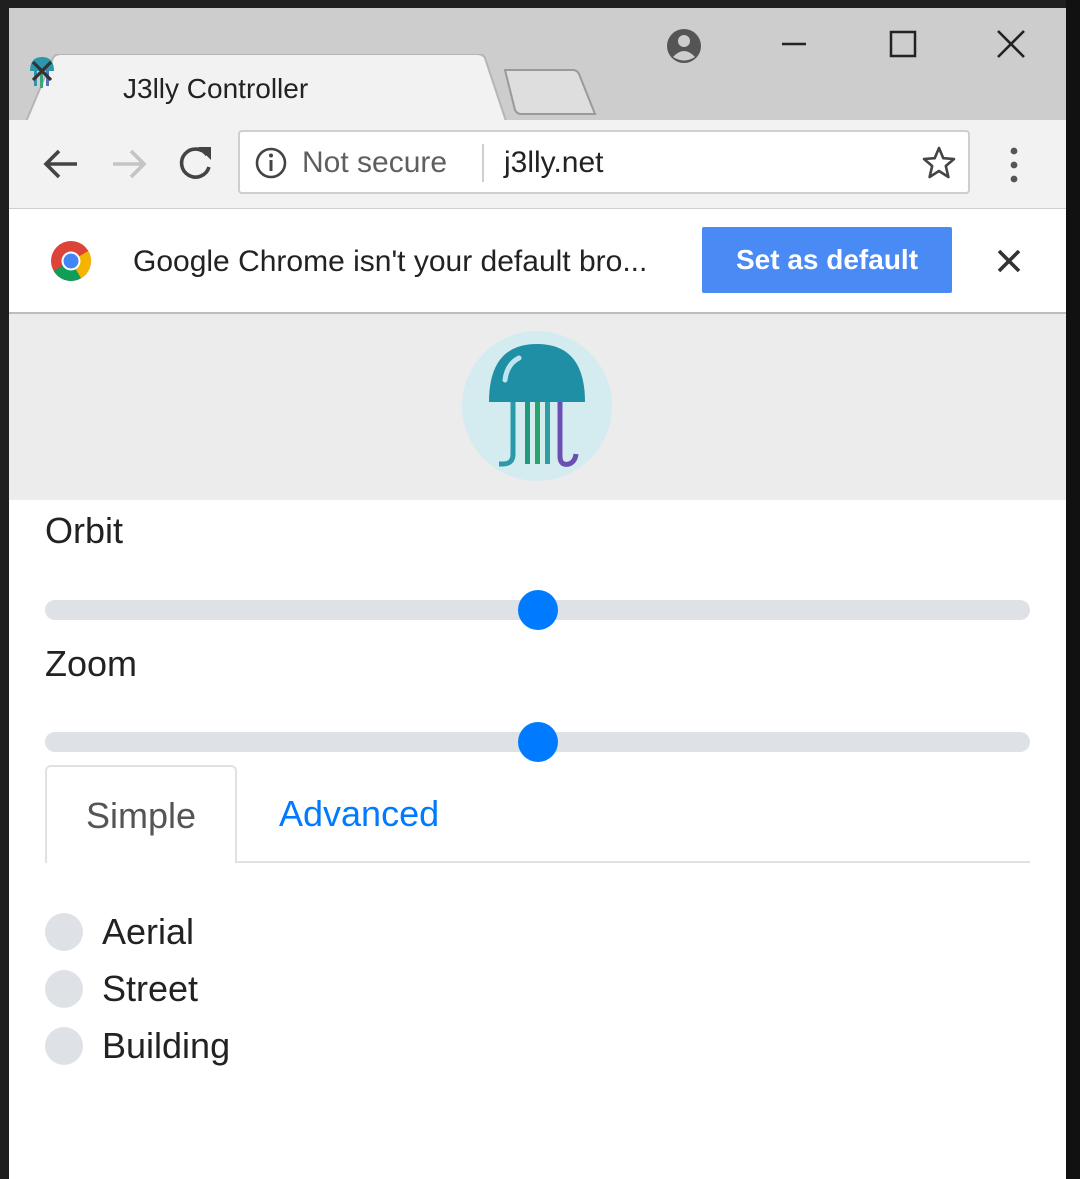 This screenshot has width=1080, height=1179. What do you see at coordinates (551, 92) in the screenshot?
I see `new-tab-button` at bounding box center [551, 92].